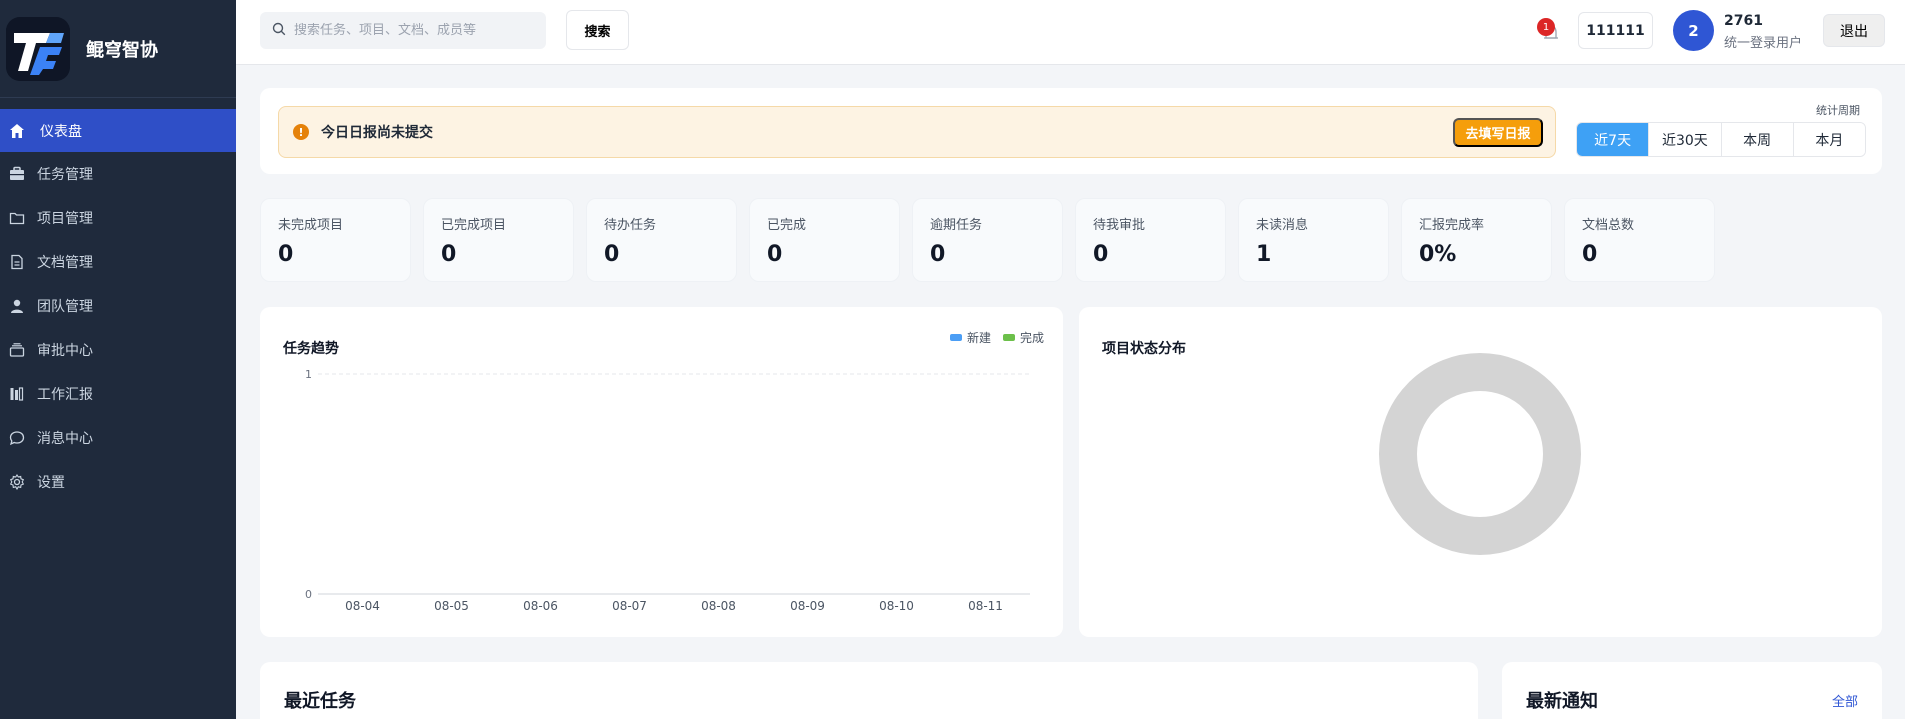  What do you see at coordinates (118, 438) in the screenshot?
I see `sidebar-item-messages: 消息中心` at bounding box center [118, 438].